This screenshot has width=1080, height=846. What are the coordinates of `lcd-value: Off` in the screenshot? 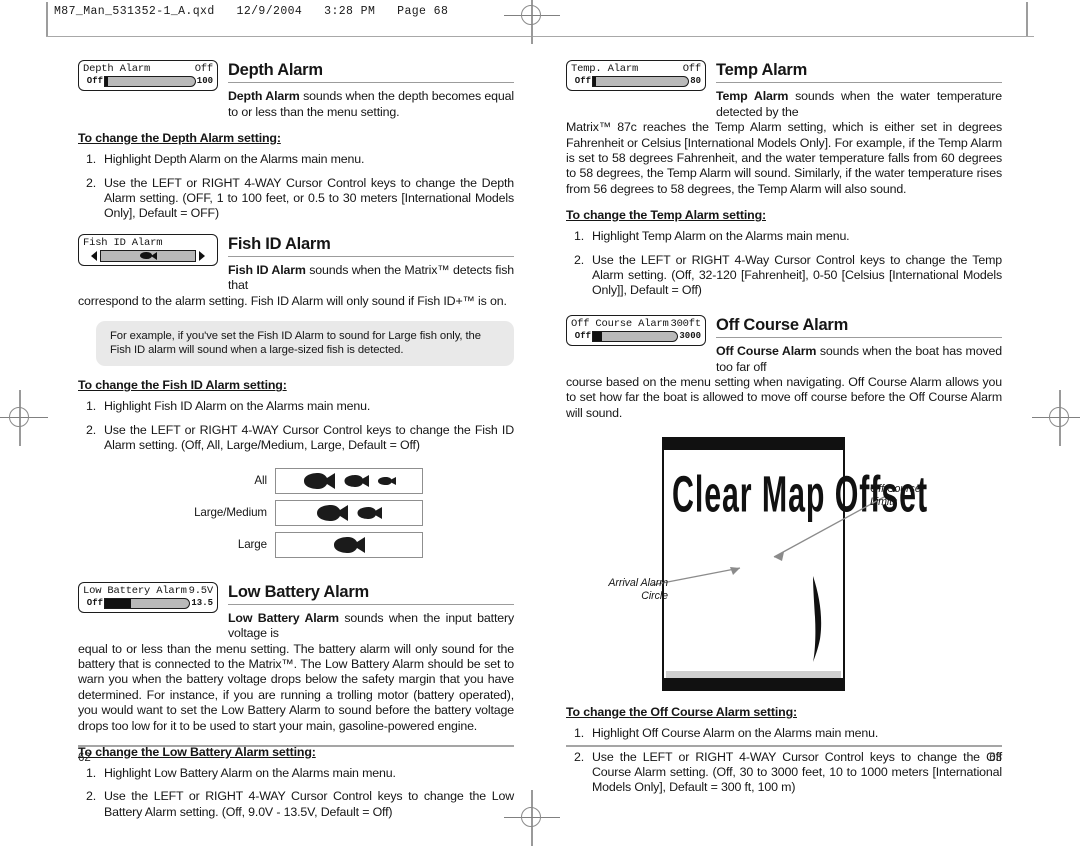 It's located at (204, 69).